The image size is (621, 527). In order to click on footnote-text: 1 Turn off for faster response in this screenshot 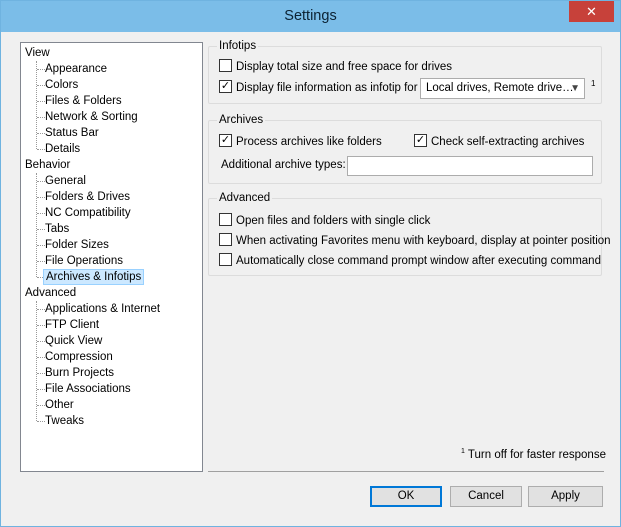, I will do `click(533, 454)`.